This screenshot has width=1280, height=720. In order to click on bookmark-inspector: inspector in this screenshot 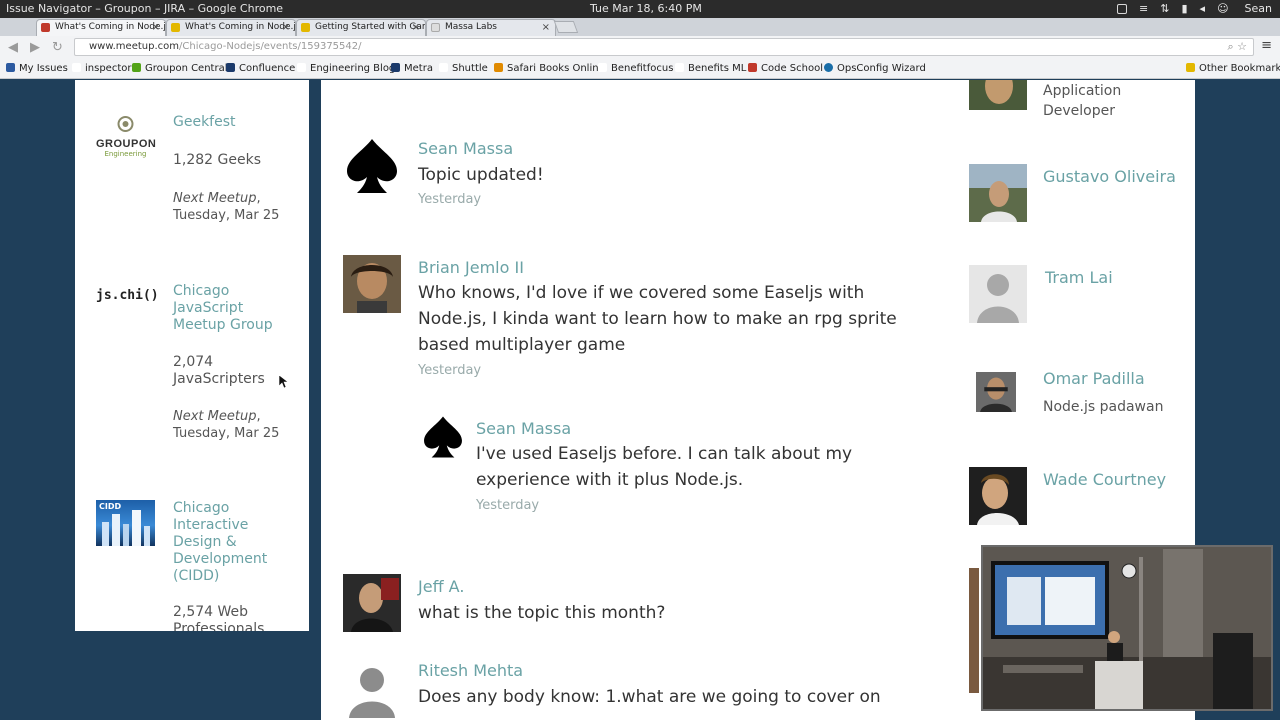, I will do `click(101, 68)`.